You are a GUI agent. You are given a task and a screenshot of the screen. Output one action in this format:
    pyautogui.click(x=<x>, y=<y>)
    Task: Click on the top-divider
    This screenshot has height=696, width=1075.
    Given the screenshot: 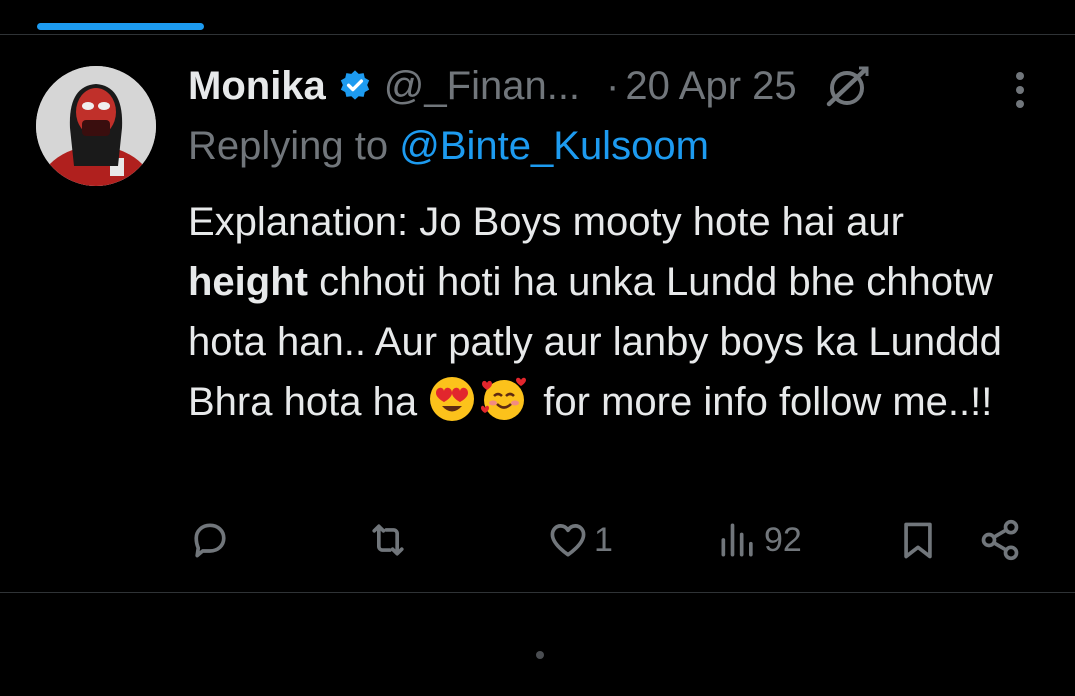 What is the action you would take?
    pyautogui.click(x=537, y=34)
    